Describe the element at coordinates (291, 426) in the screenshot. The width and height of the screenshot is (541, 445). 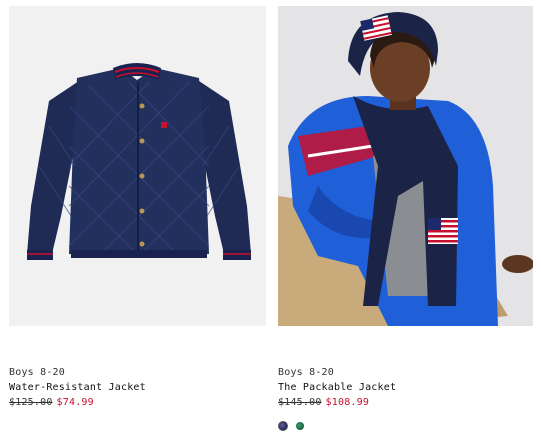
I see `color-swatches` at that location.